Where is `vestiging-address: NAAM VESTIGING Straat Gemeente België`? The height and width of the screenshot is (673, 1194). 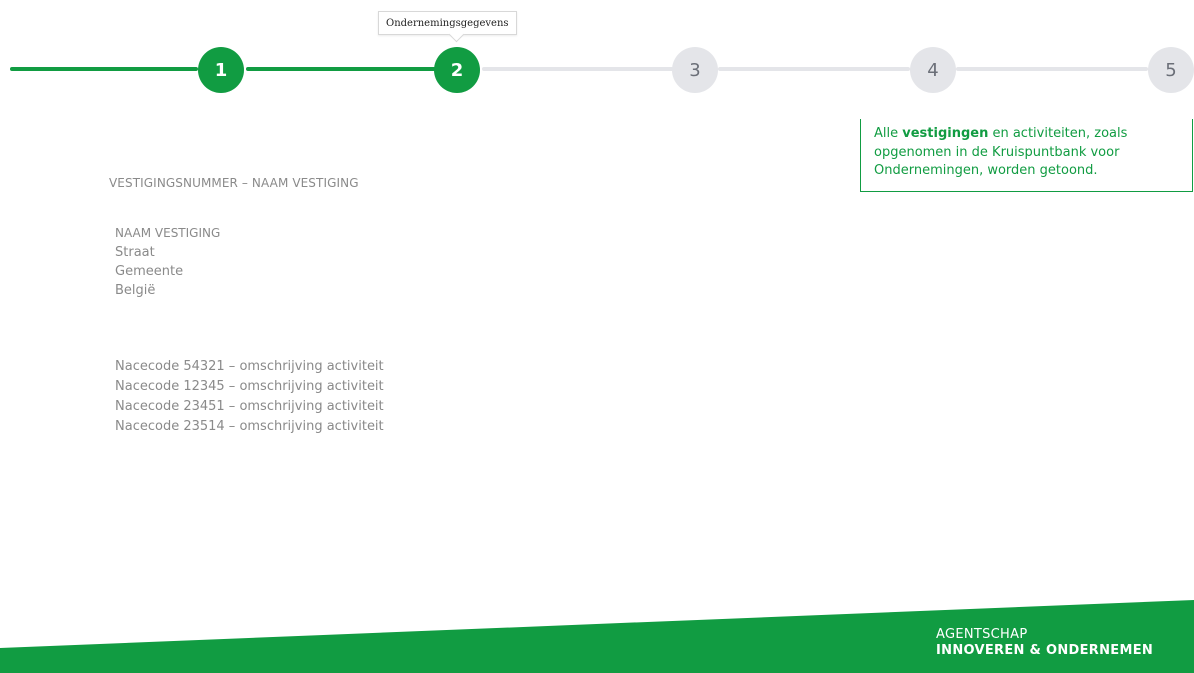 vestiging-address: NAAM VESTIGING Straat Gemeente België is located at coordinates (167, 262).